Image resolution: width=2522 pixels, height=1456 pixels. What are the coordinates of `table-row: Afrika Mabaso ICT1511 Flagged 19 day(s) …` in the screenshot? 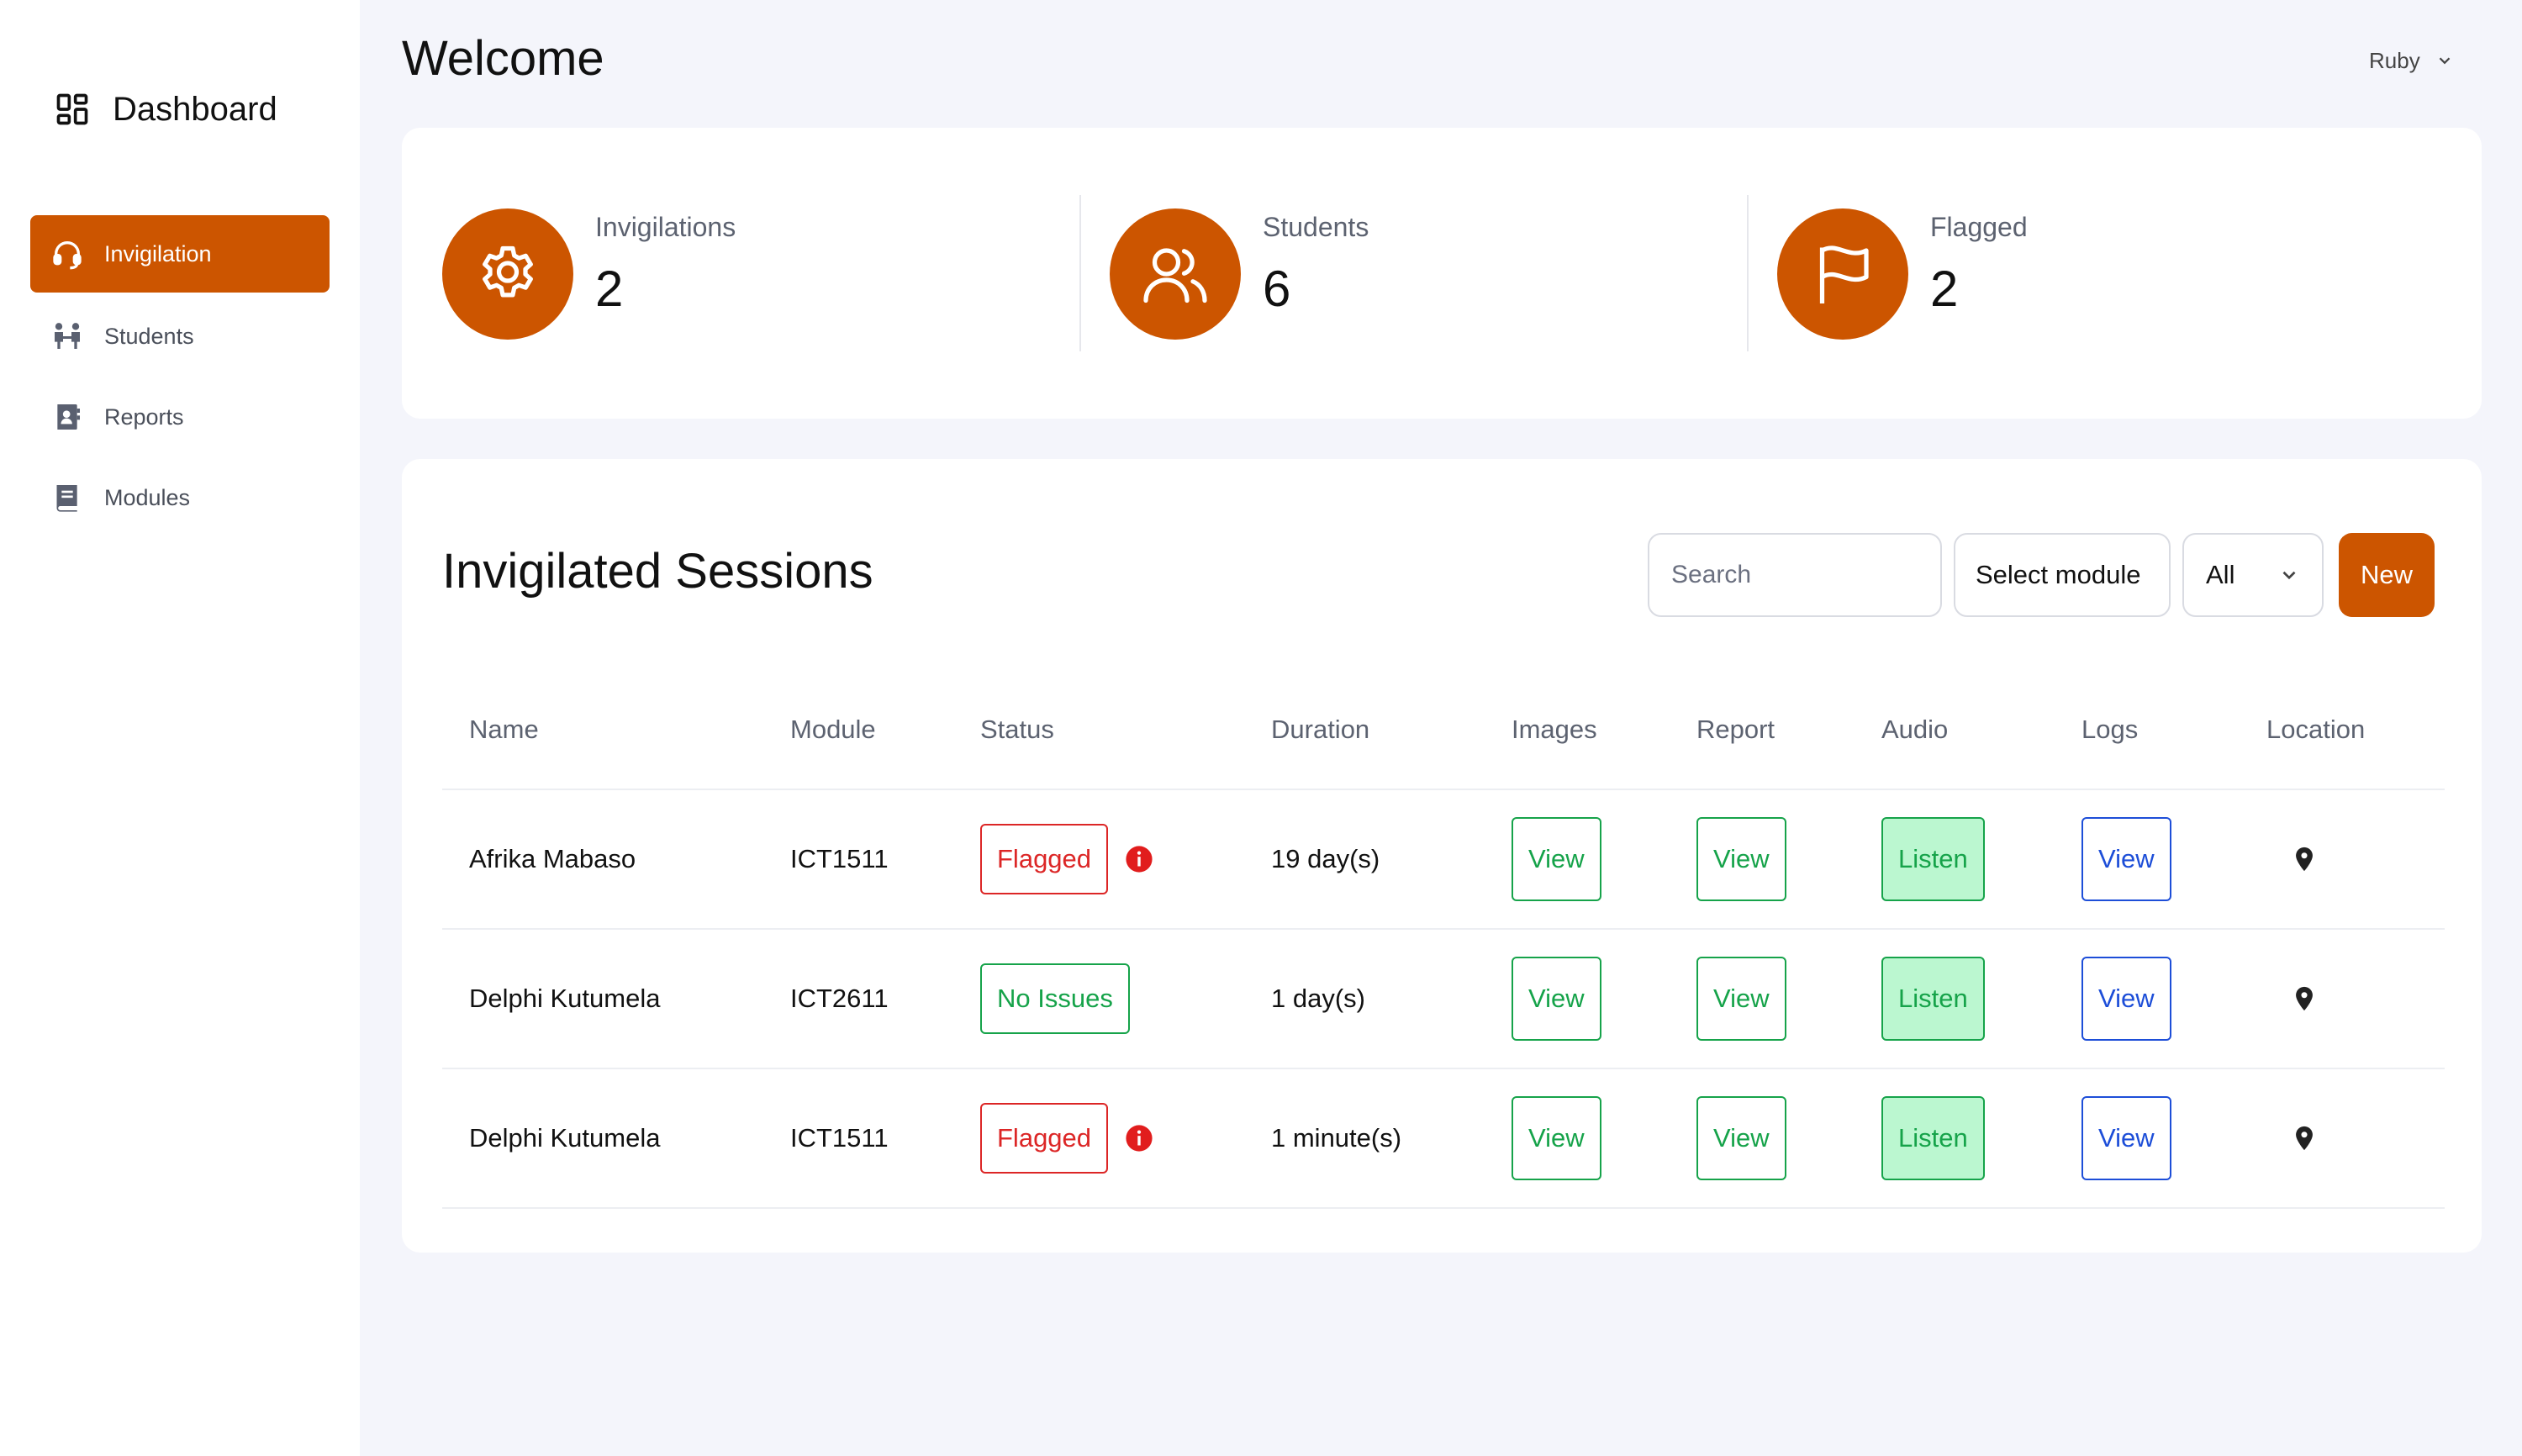 It's located at (1443, 860).